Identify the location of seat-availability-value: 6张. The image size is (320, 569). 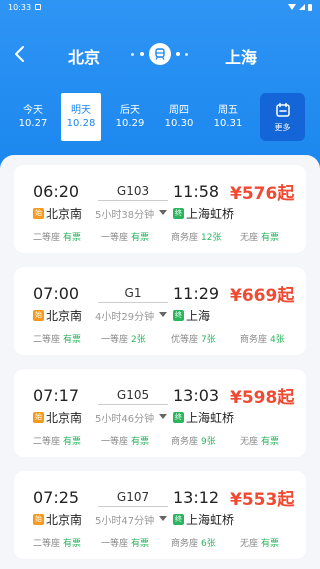
(208, 544).